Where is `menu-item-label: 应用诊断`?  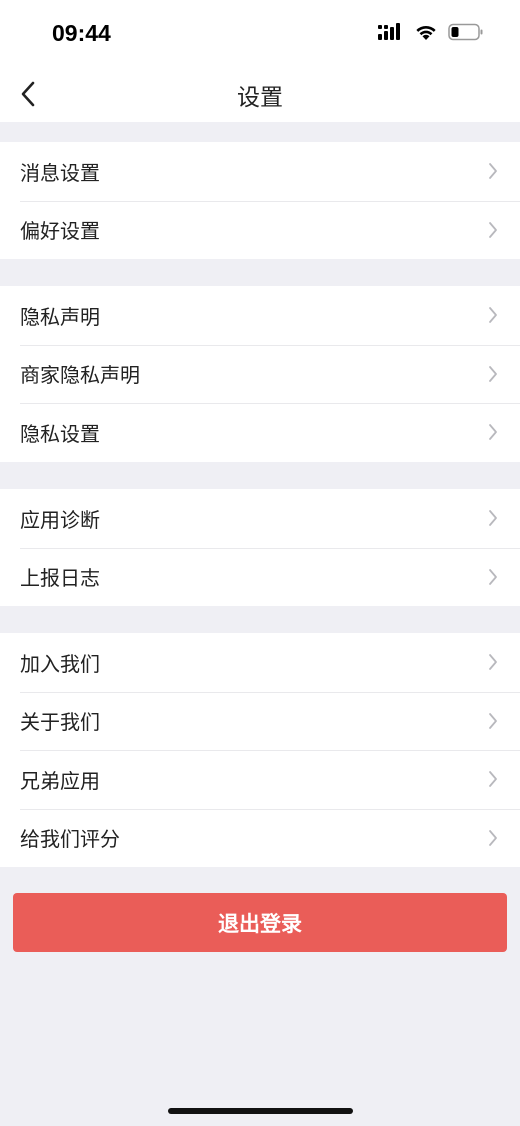
menu-item-label: 应用诊断 is located at coordinates (60, 519).